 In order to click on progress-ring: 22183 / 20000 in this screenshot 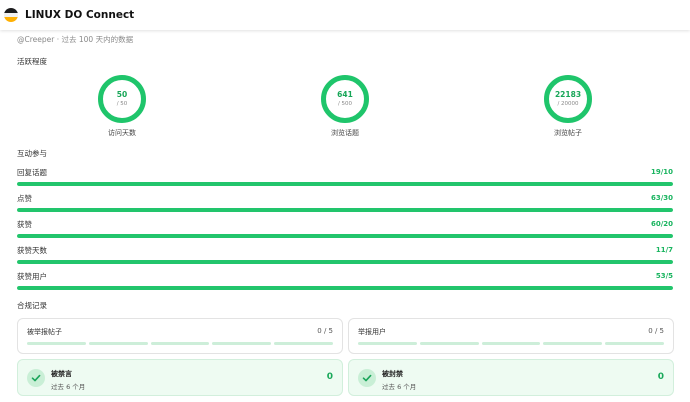, I will do `click(568, 99)`.